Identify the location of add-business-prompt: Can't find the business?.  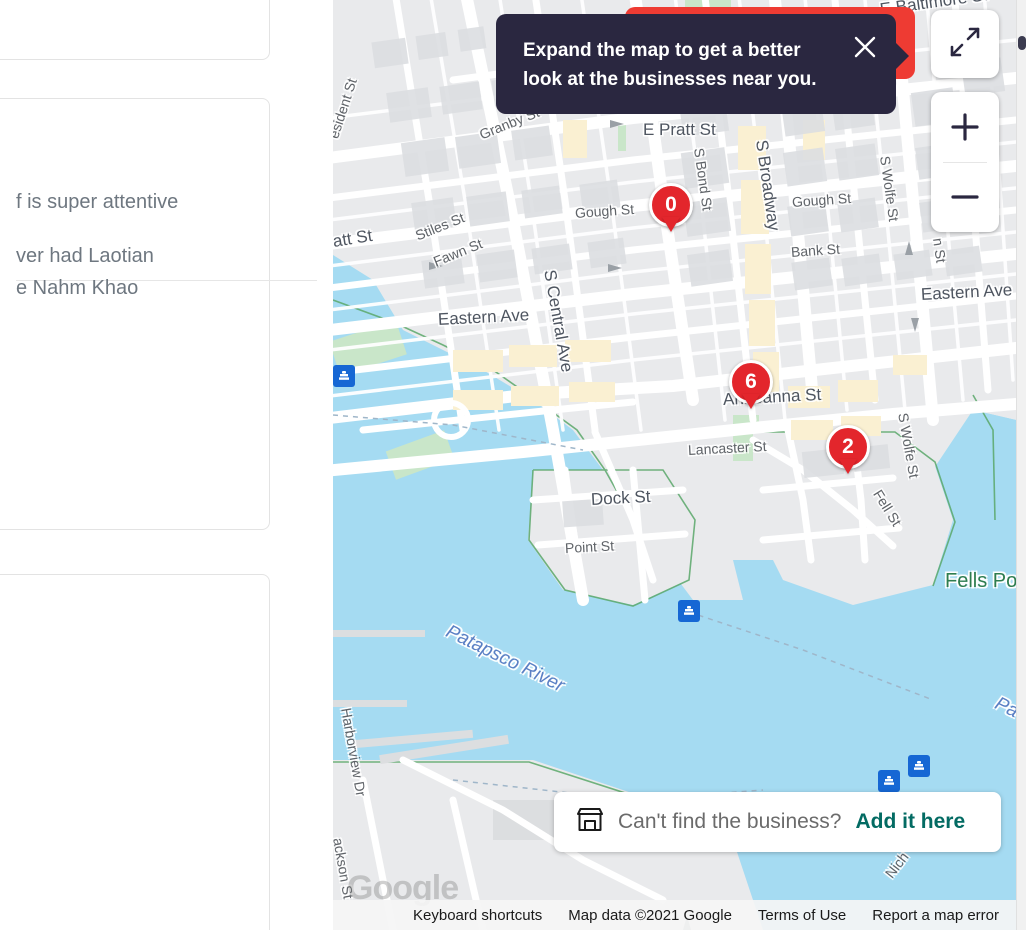
(730, 821).